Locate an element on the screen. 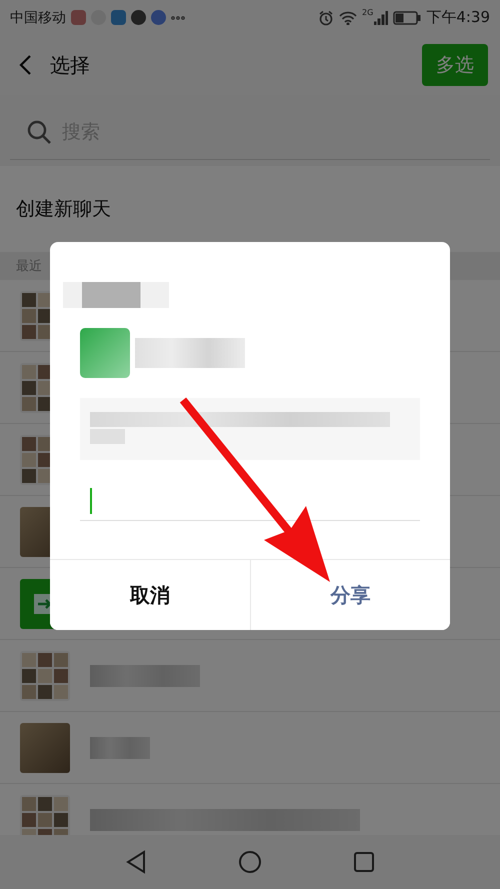  recents-square-icon is located at coordinates (363, 862).